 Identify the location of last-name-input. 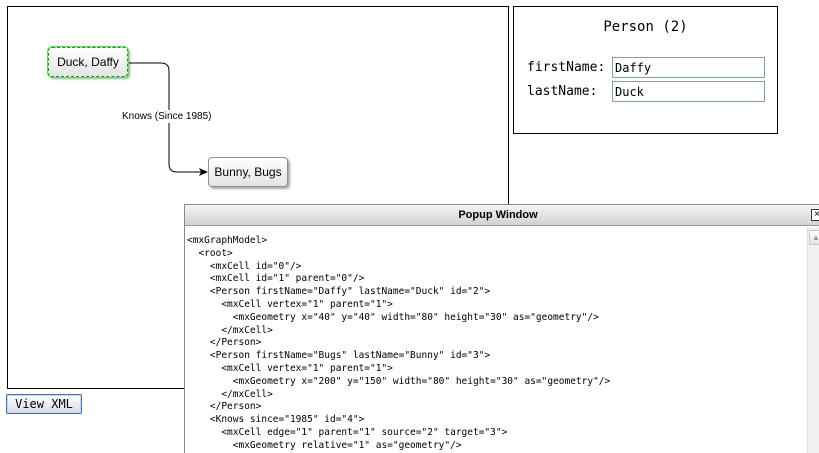
(688, 91).